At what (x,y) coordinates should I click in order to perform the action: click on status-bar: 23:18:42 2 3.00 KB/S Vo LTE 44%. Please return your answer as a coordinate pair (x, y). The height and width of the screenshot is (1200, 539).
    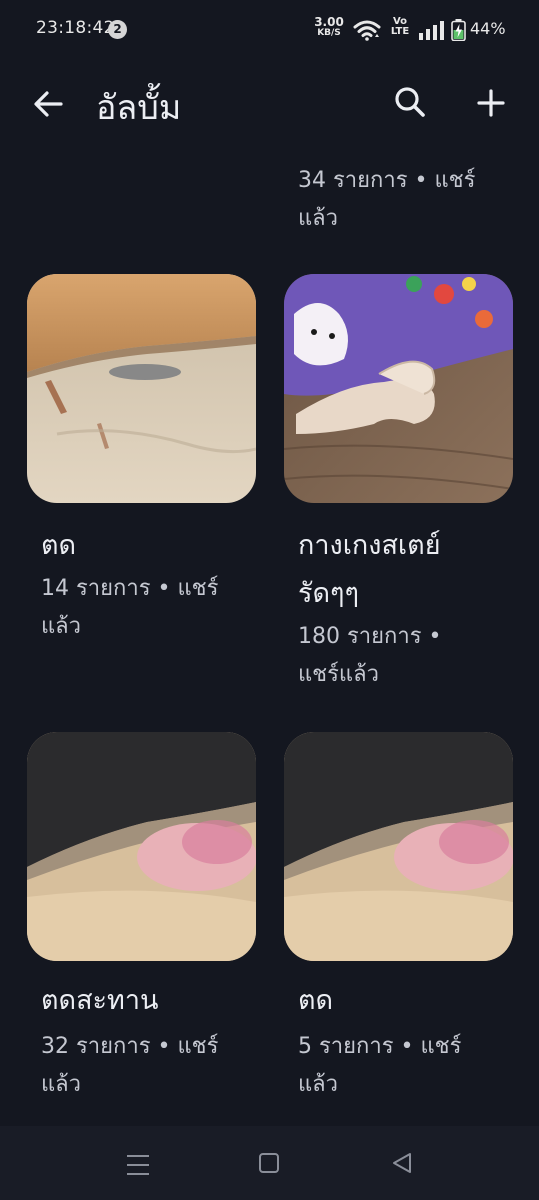
    Looking at the image, I should click on (269, 29).